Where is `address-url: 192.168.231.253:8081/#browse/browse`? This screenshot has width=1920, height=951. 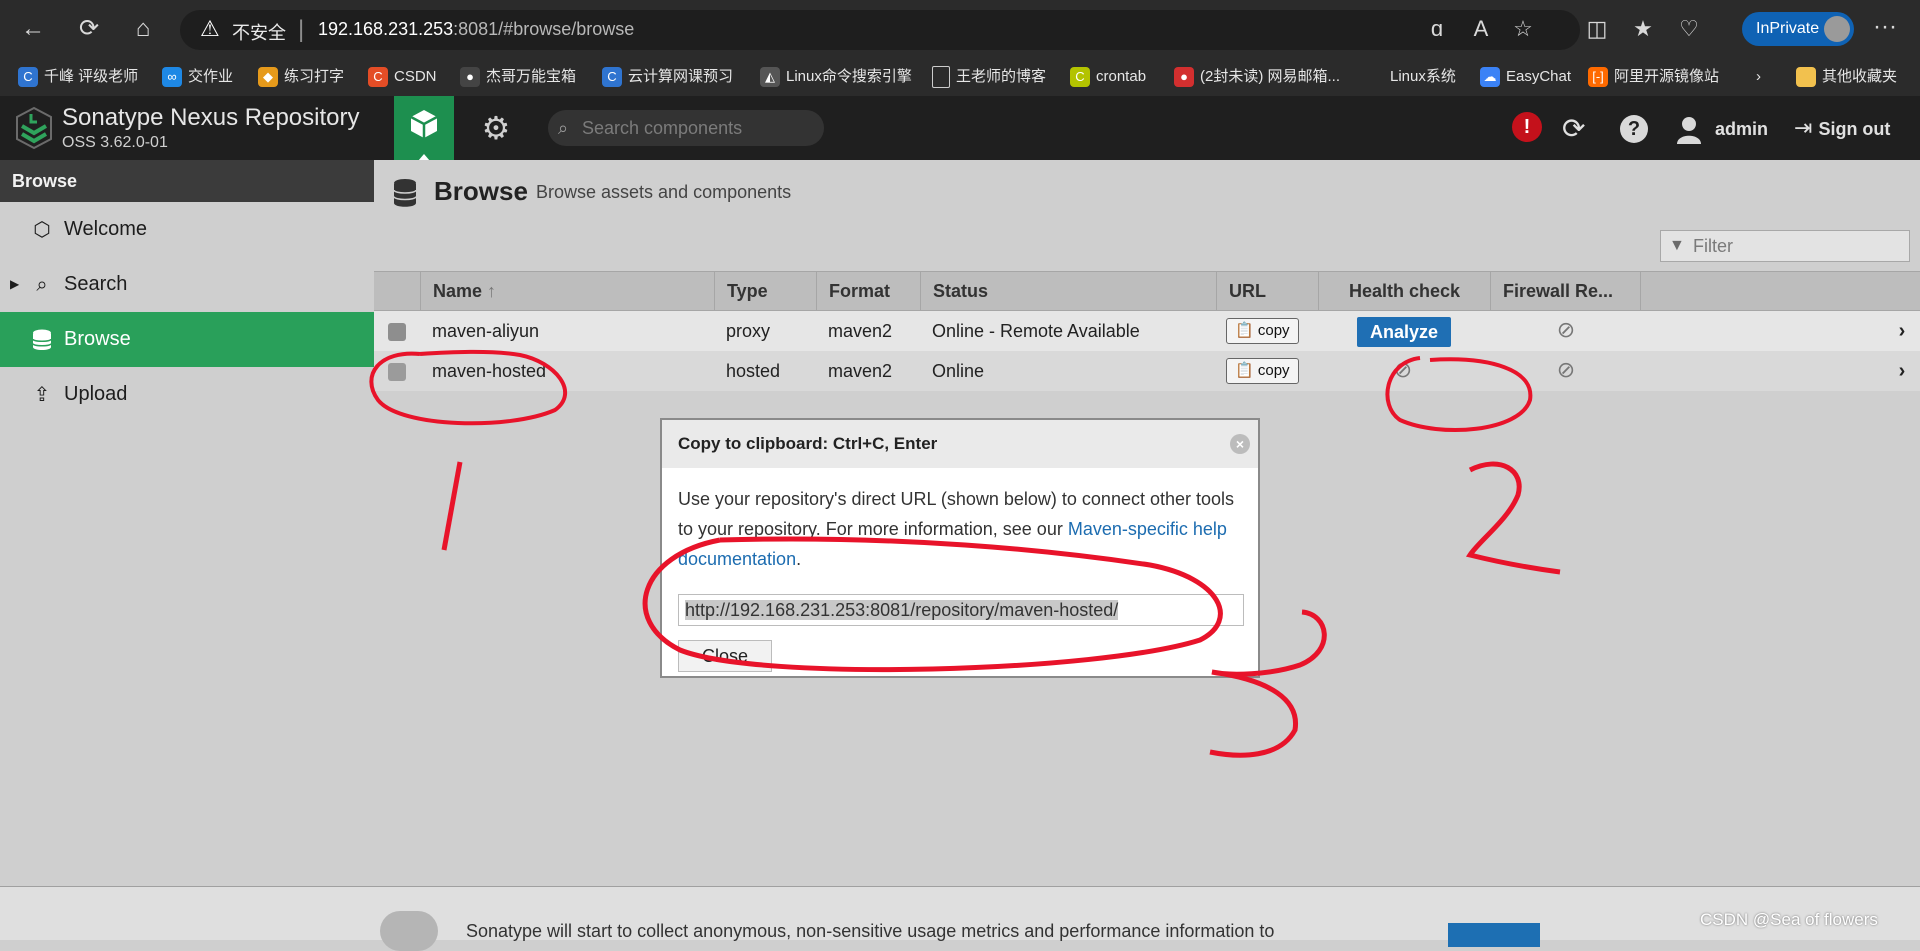 address-url: 192.168.231.253:8081/#browse/browse is located at coordinates (476, 29).